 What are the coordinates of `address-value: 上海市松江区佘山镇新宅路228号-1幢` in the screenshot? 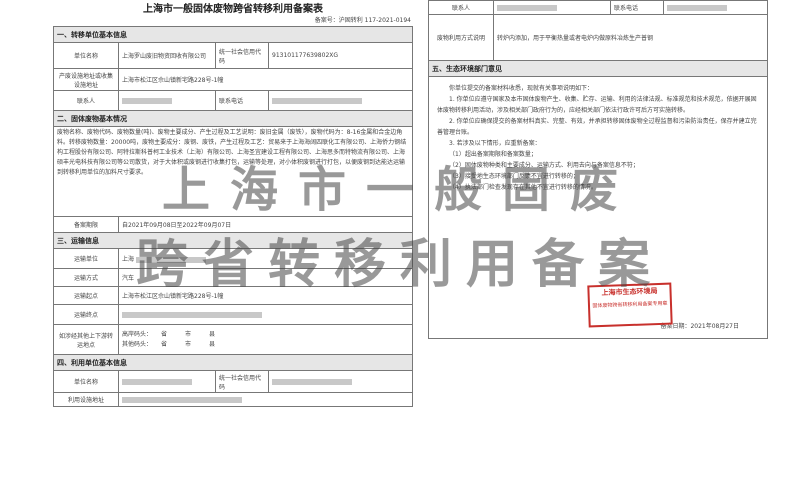 It's located at (265, 79).